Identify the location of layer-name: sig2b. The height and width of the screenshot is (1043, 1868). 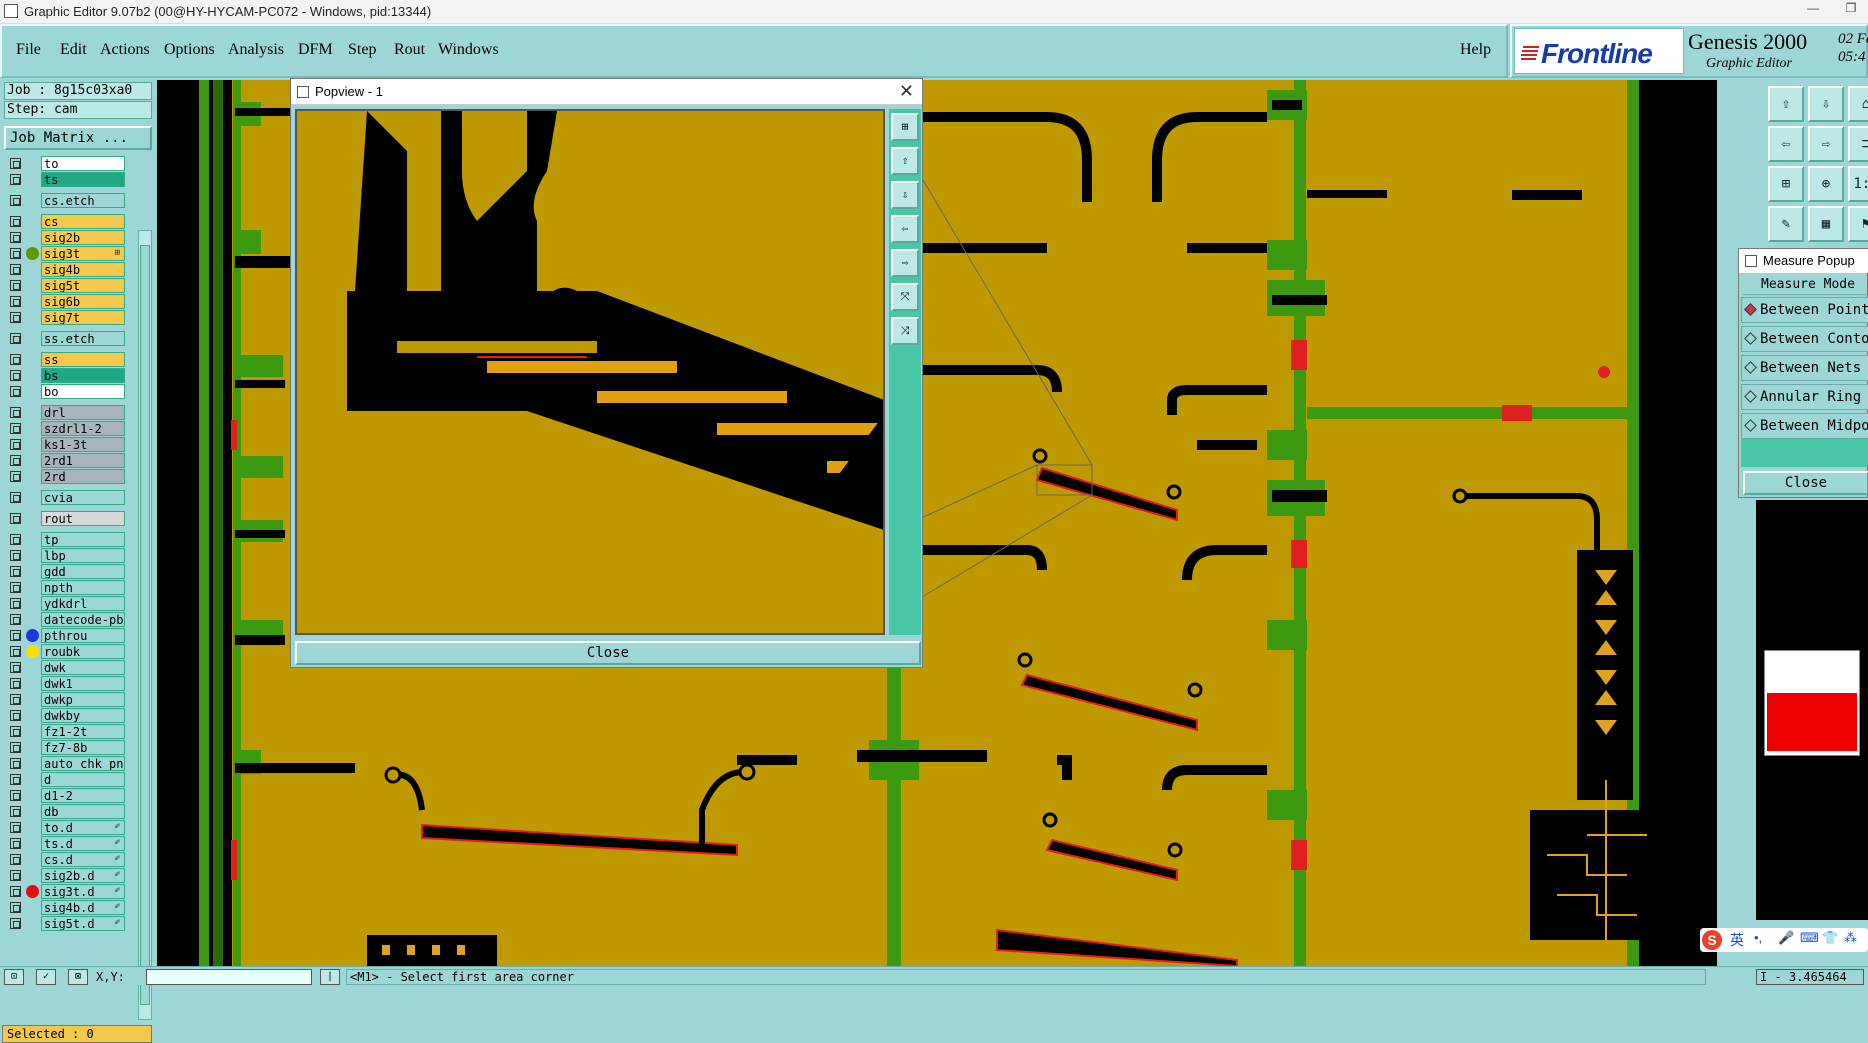
(83, 237).